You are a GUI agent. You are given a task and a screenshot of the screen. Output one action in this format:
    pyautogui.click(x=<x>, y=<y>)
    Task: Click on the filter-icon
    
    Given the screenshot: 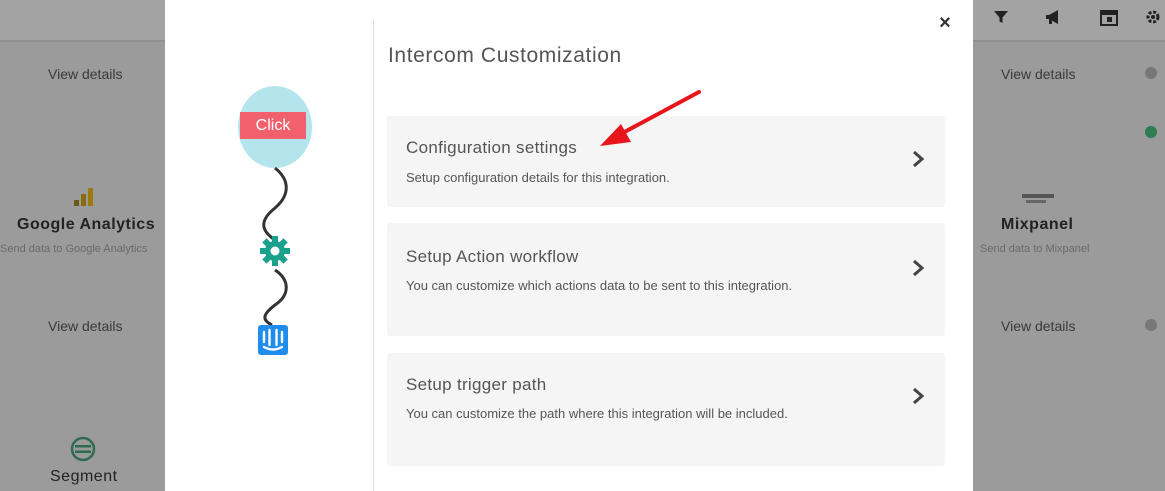 What is the action you would take?
    pyautogui.click(x=1001, y=17)
    